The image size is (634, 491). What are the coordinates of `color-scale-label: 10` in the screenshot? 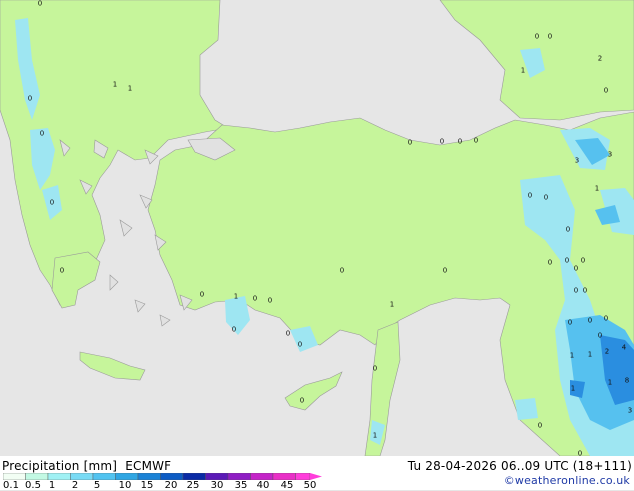 It's located at (125, 485).